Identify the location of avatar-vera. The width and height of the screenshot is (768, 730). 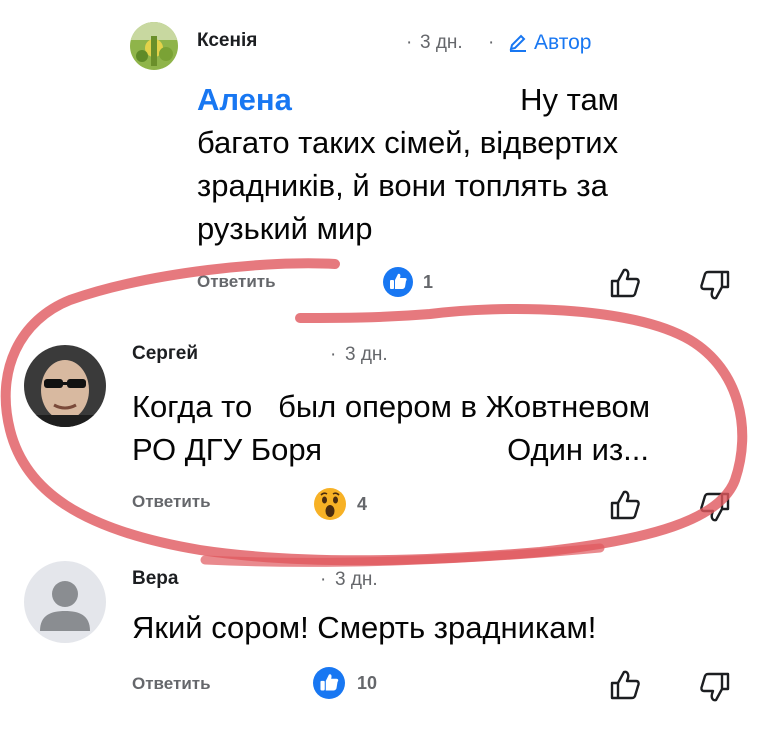
(65, 602).